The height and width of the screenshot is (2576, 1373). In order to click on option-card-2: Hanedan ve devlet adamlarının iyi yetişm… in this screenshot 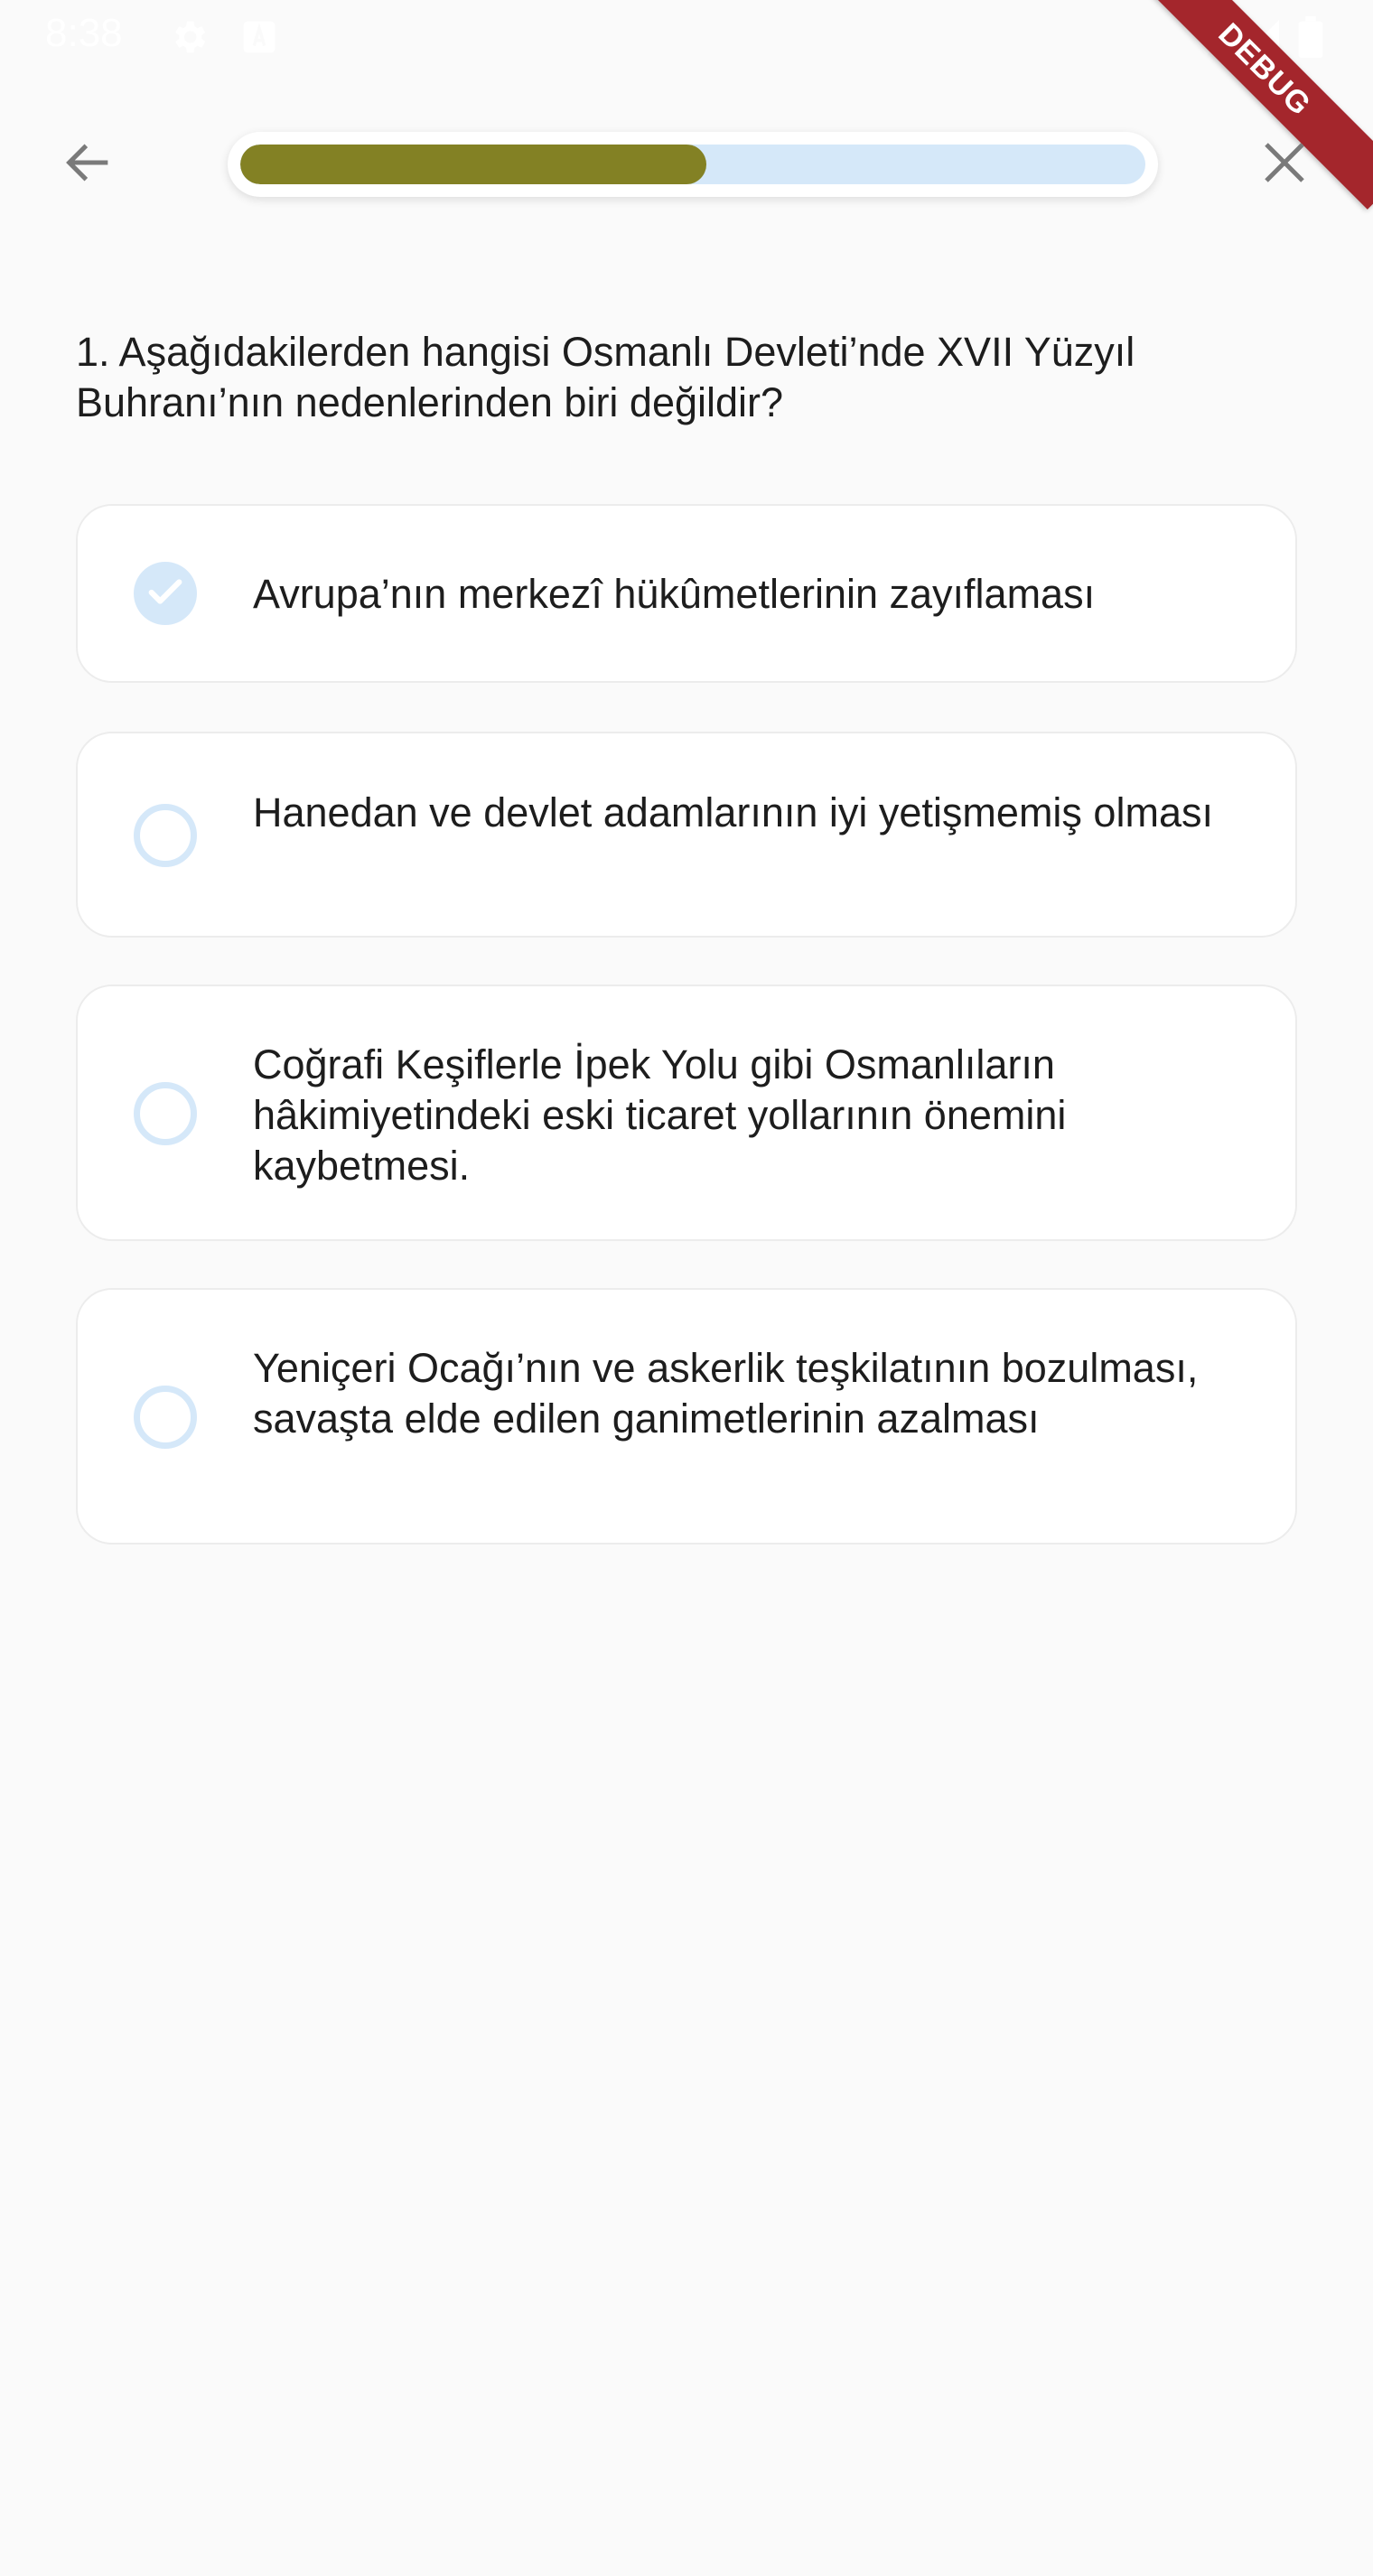, I will do `click(686, 835)`.